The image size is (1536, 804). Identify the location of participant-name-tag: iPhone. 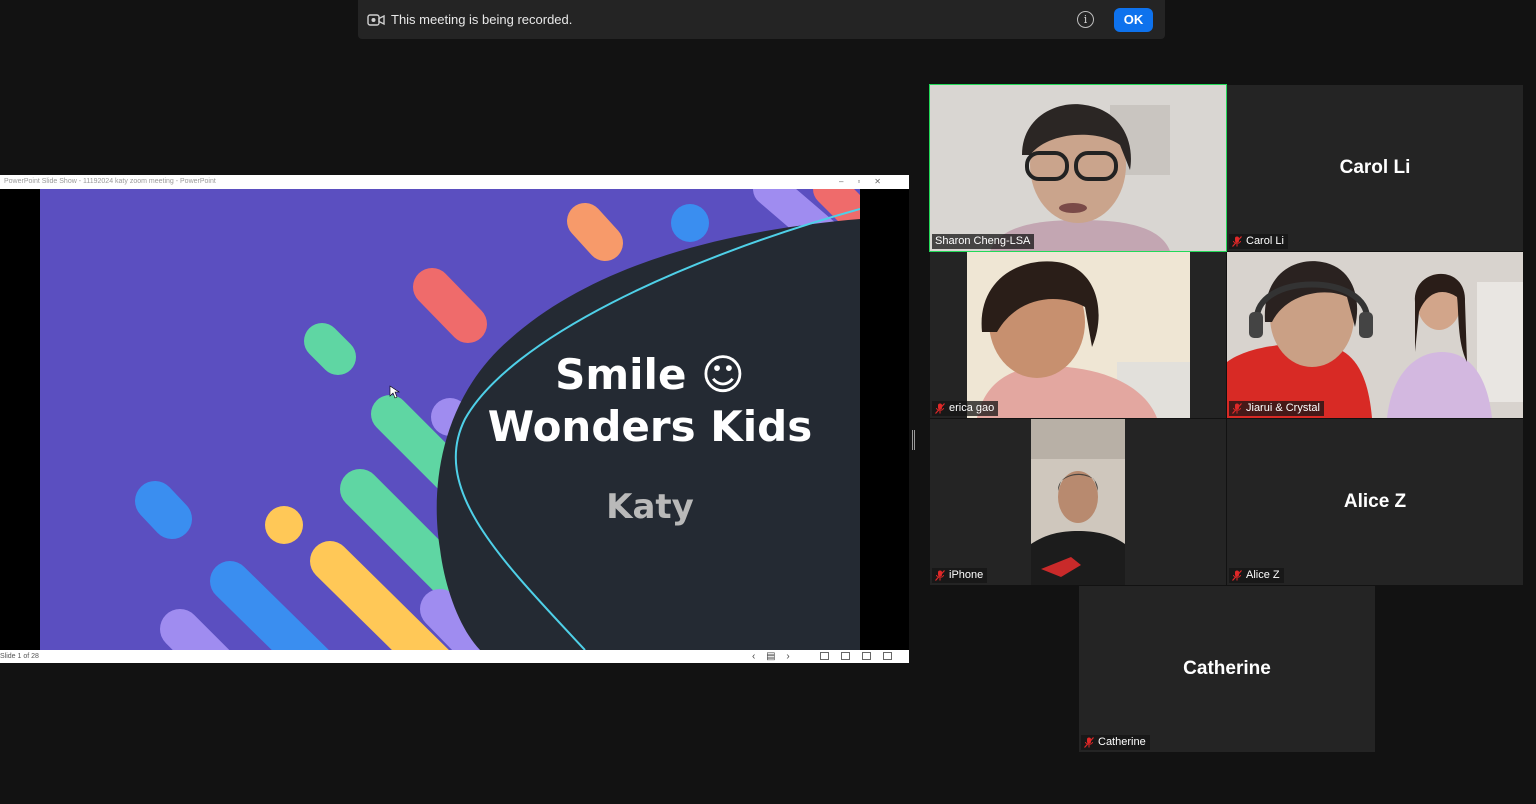
(960, 575).